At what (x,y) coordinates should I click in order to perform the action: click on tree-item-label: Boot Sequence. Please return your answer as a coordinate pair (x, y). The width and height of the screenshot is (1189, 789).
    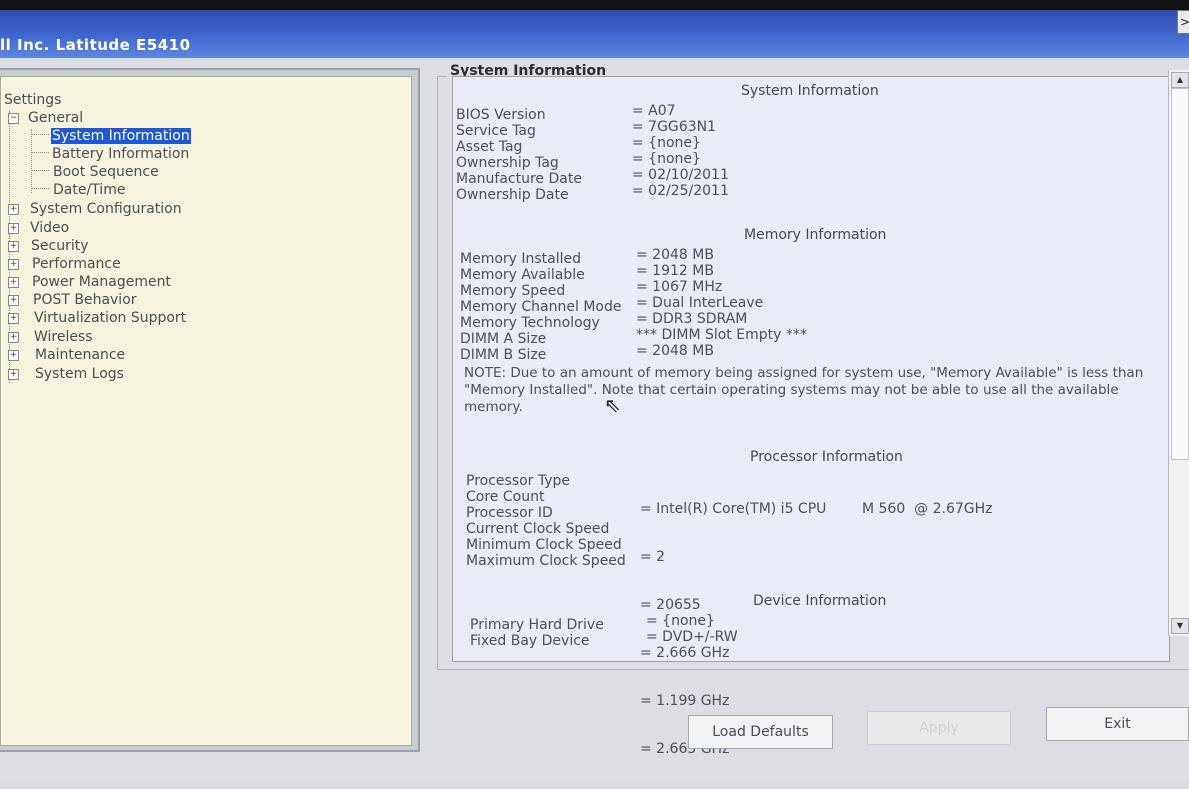
    Looking at the image, I should click on (106, 172).